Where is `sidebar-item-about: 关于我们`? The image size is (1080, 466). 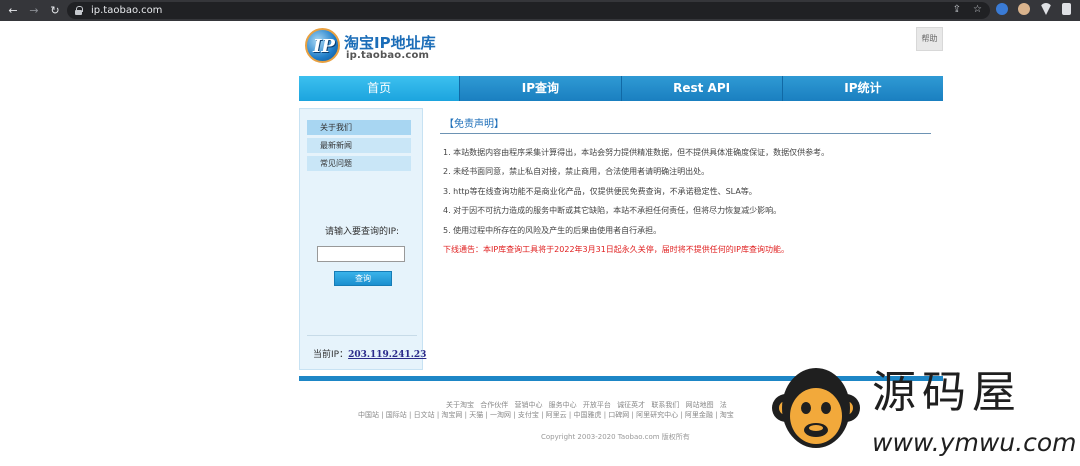
sidebar-item-about: 关于我们 is located at coordinates (359, 127).